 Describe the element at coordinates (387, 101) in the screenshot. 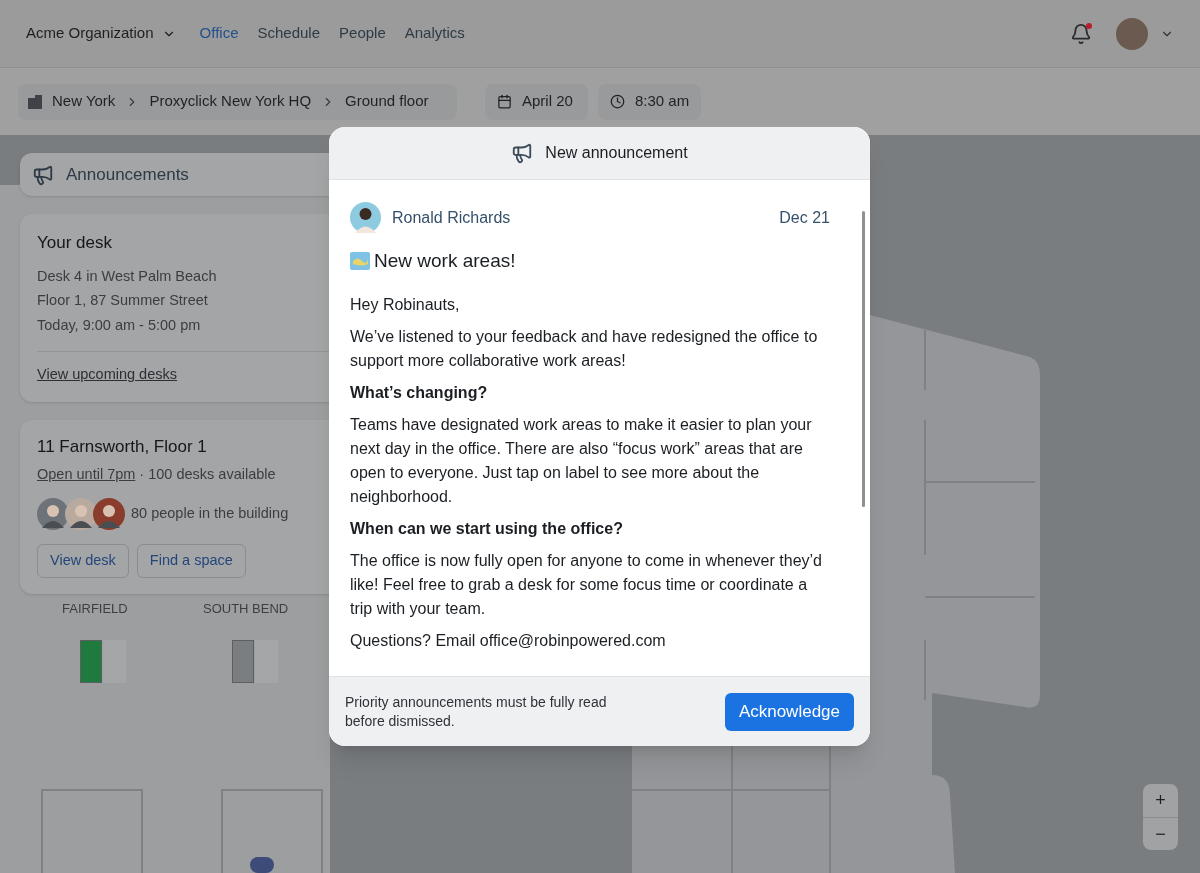

I see `breadcrumb-item: Ground floor` at that location.